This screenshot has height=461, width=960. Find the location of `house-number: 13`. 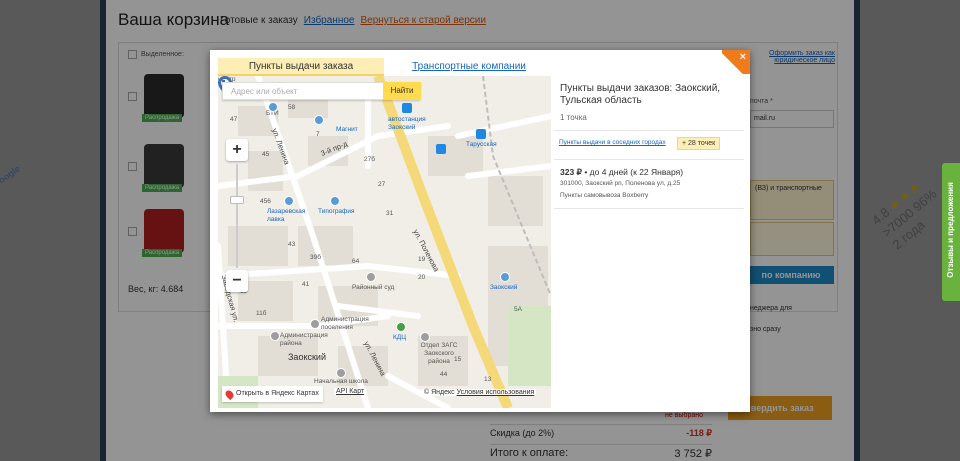

house-number: 13 is located at coordinates (488, 379).